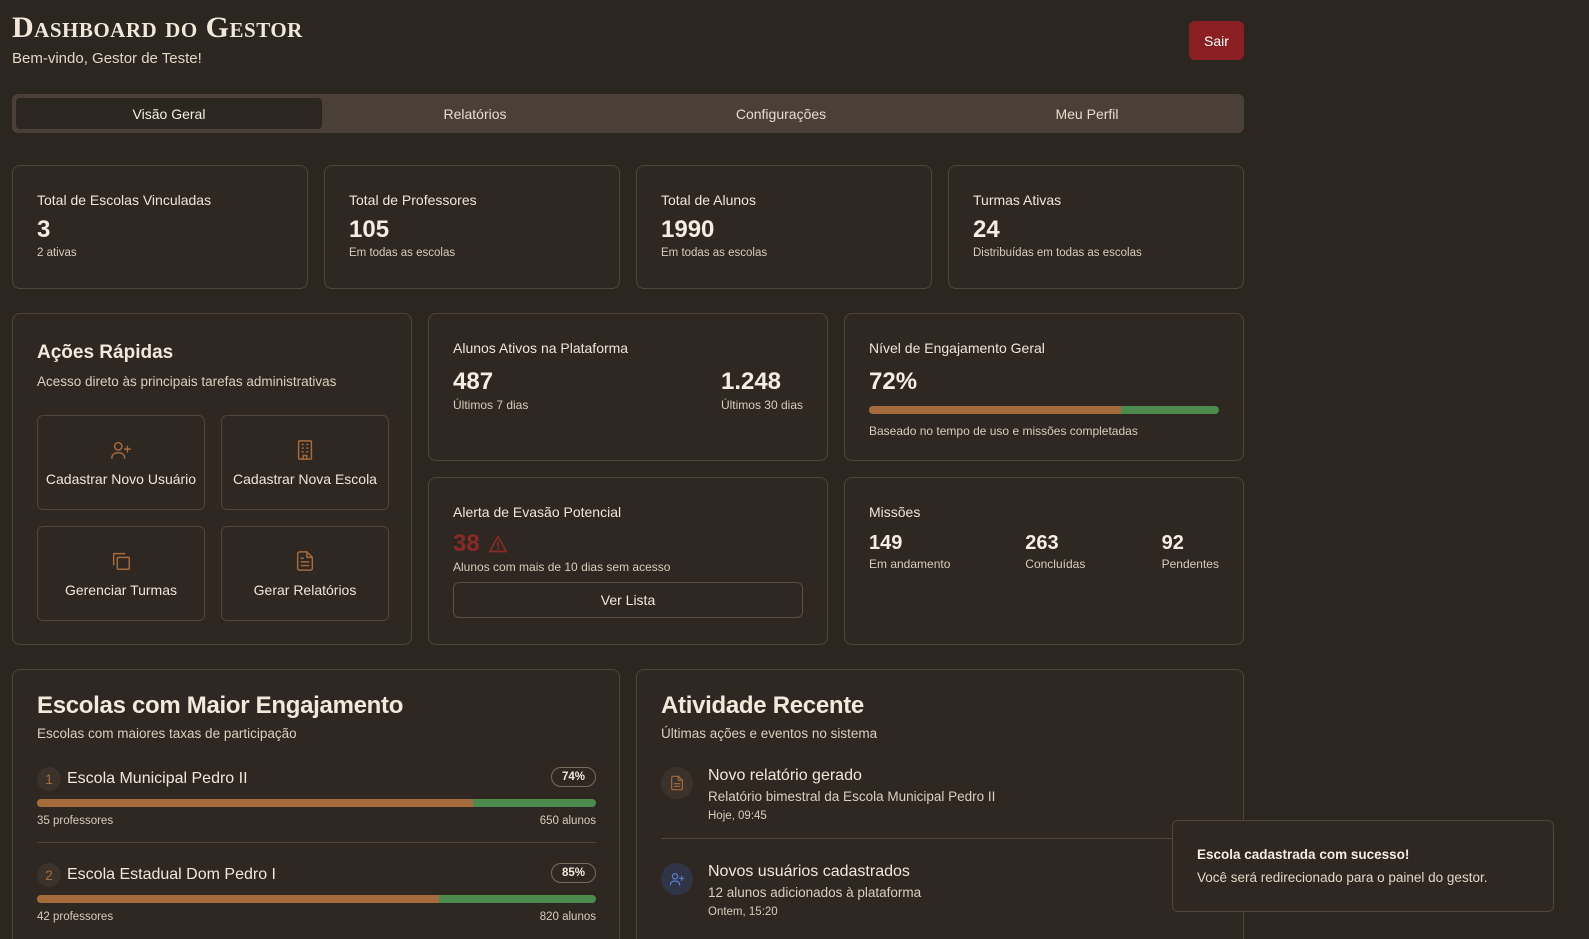  I want to click on manage-classes-label: Gerenciar Turmas, so click(121, 589).